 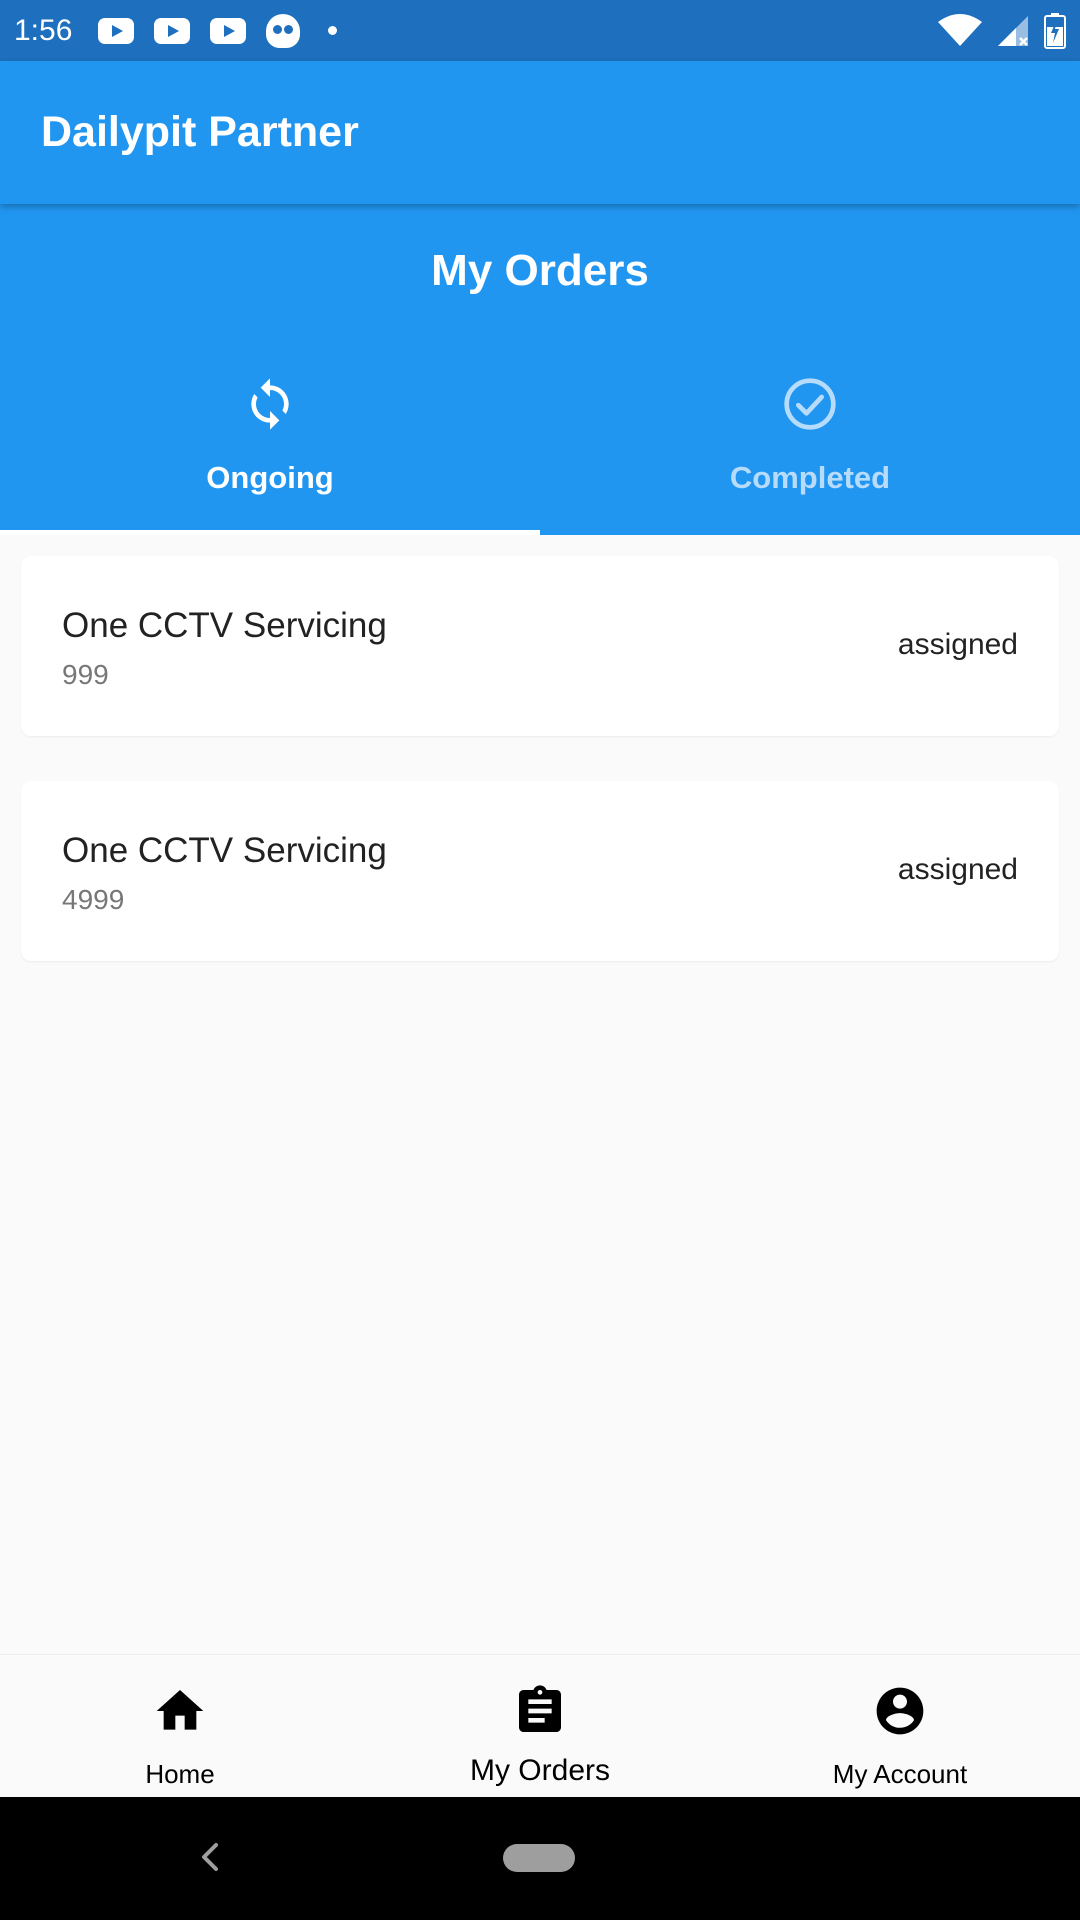 I want to click on tab-completed-label: Completed, so click(x=810, y=477).